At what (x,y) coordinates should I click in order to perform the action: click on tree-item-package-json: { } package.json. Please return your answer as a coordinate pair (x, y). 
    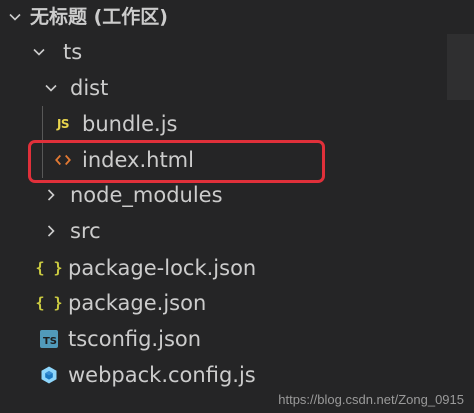
    Looking at the image, I should click on (237, 303).